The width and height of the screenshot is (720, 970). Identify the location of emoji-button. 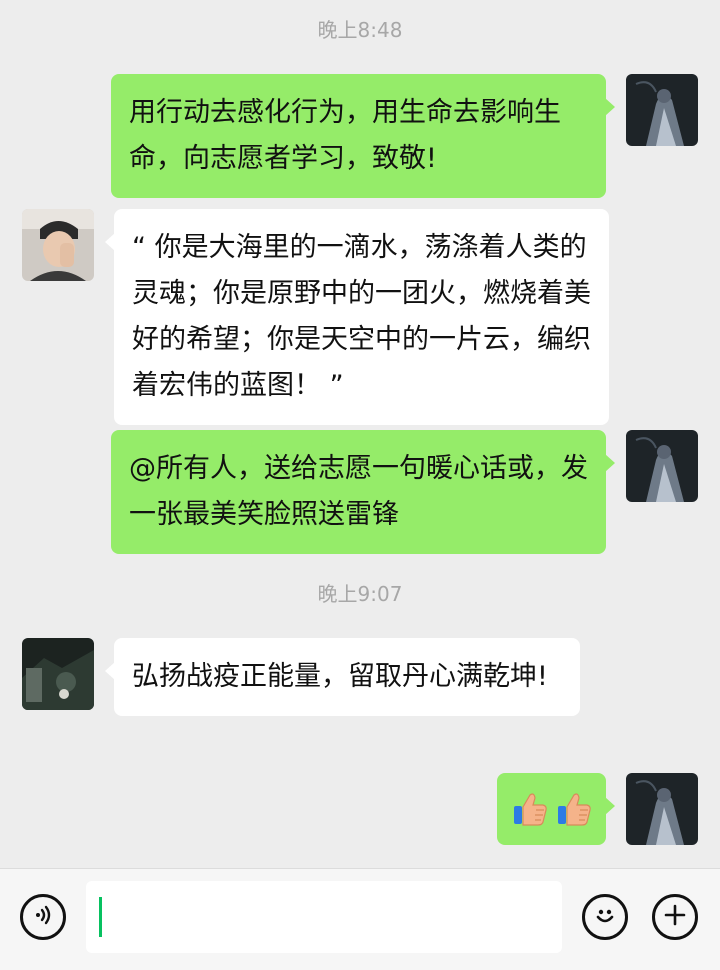
(605, 917).